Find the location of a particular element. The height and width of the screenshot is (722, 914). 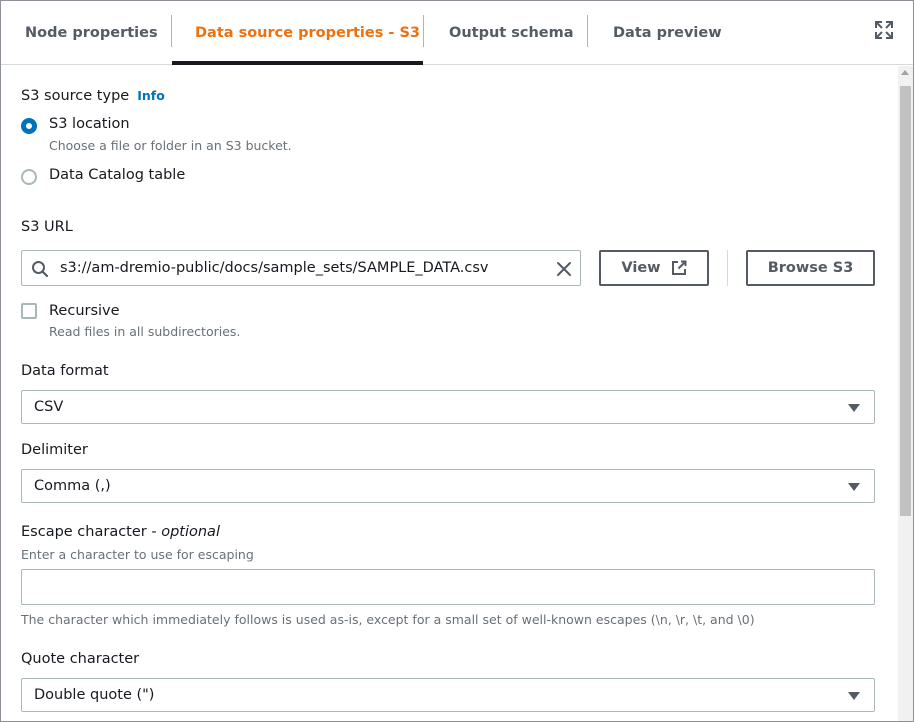

s3-source-type-label: S3 source type Info is located at coordinates (93, 96).